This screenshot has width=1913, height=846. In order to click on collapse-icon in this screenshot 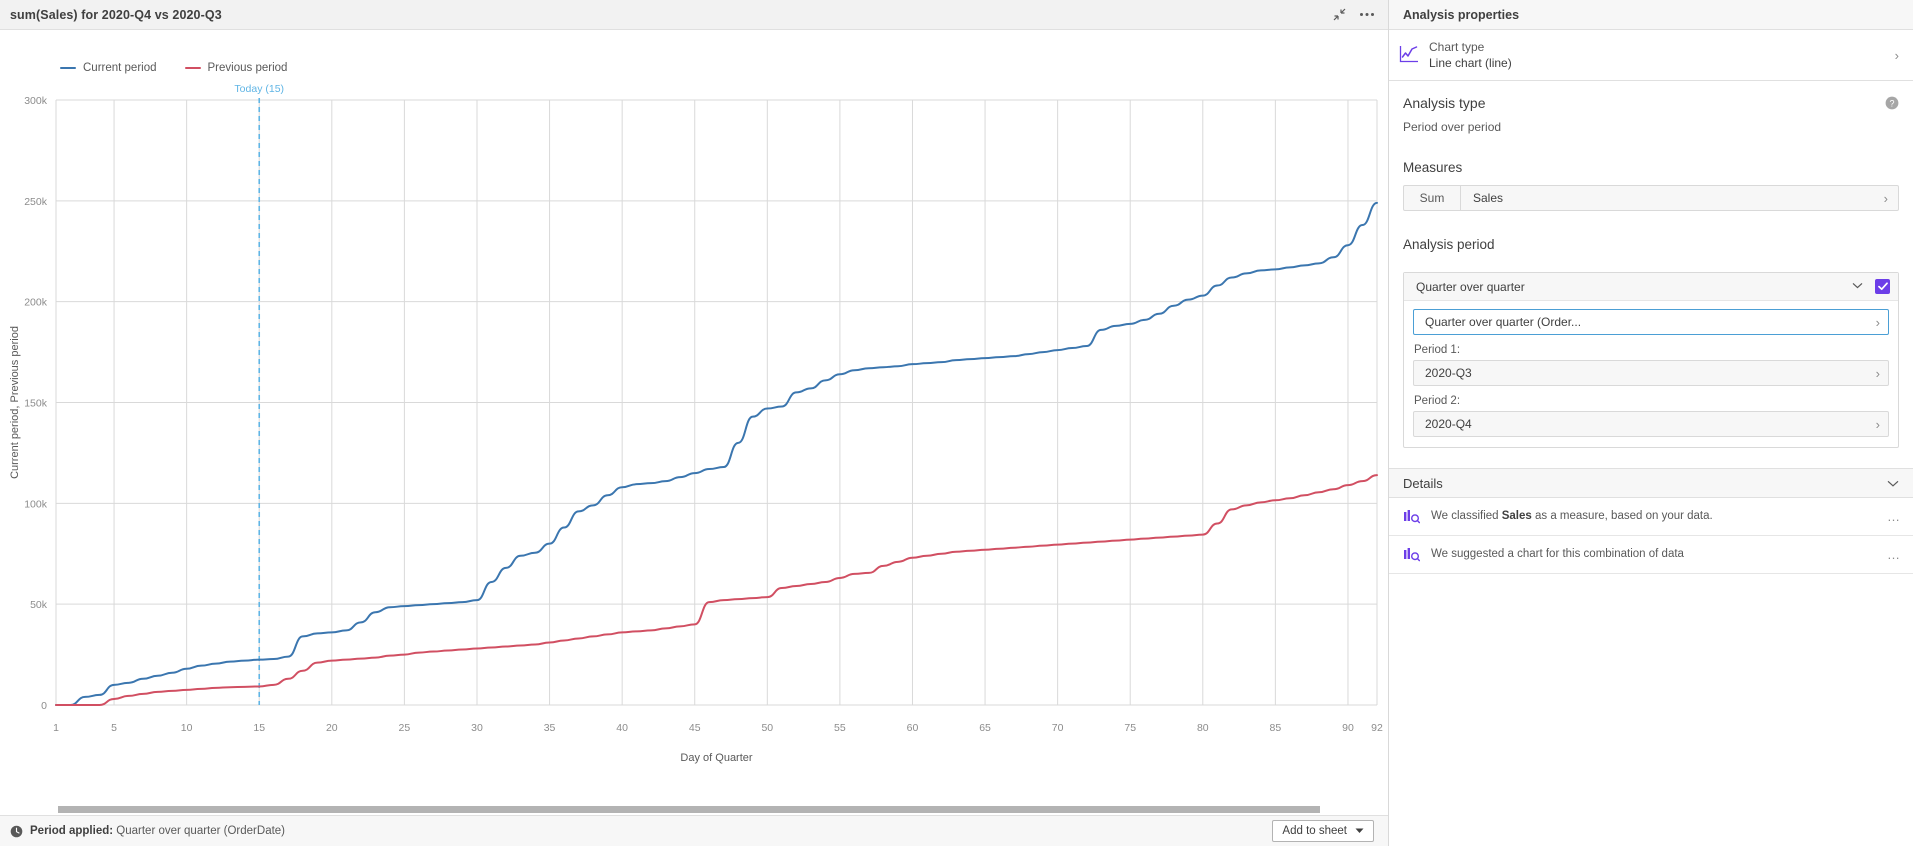, I will do `click(1339, 15)`.